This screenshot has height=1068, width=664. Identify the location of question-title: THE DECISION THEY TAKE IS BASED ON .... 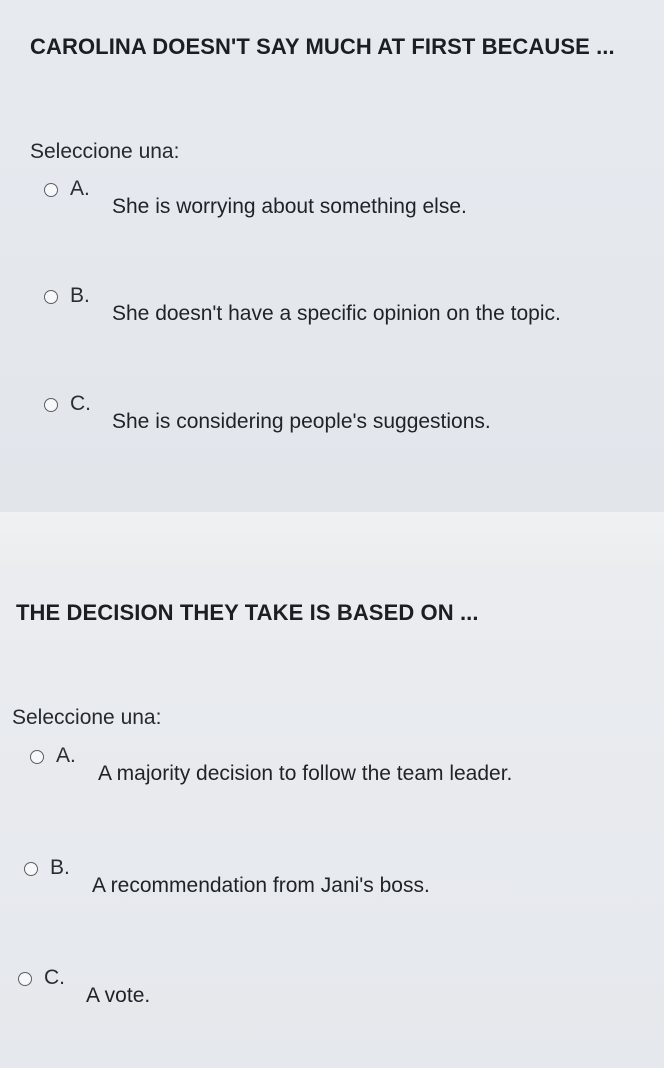
(247, 612).